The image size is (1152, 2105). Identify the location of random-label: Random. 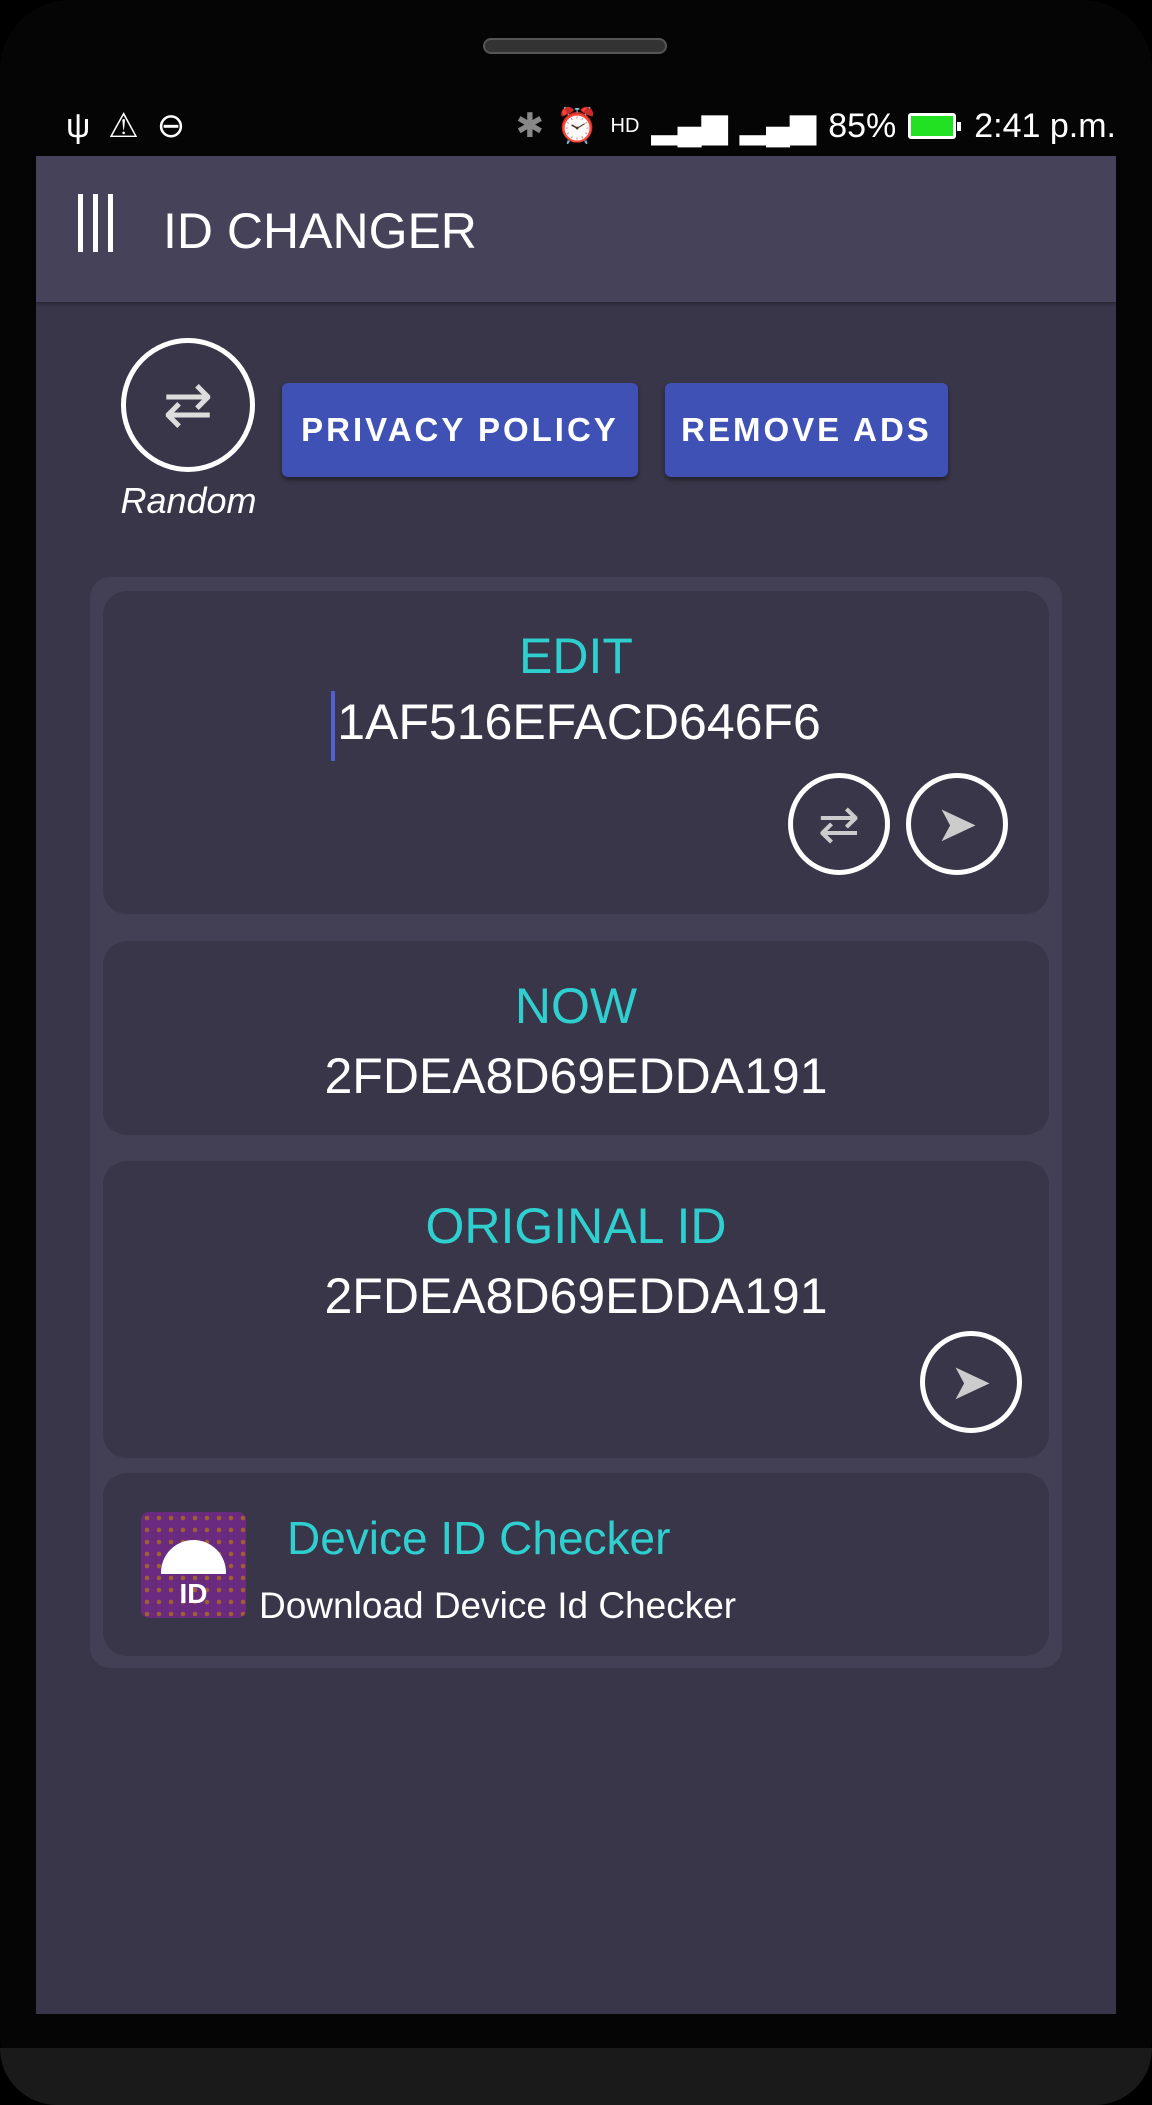
(188, 500).